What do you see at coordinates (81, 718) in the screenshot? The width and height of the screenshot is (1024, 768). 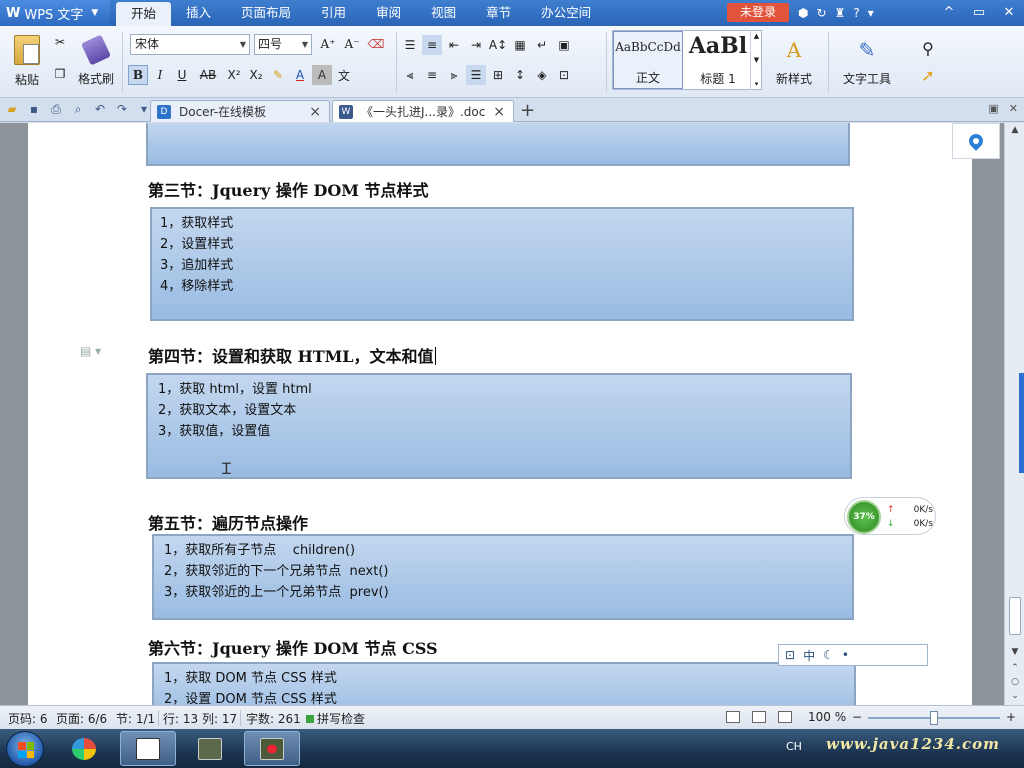 I see `status-page: 页面: 6/6` at bounding box center [81, 718].